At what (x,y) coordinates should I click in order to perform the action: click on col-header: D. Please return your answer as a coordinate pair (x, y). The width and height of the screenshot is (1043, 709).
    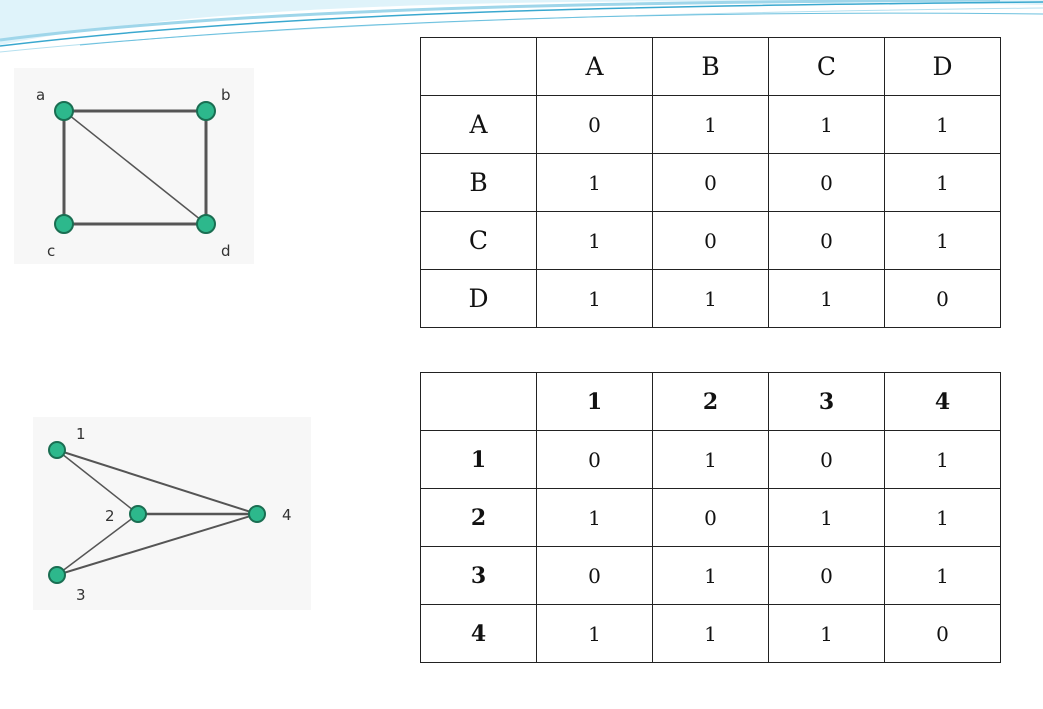
    Looking at the image, I should click on (942, 66).